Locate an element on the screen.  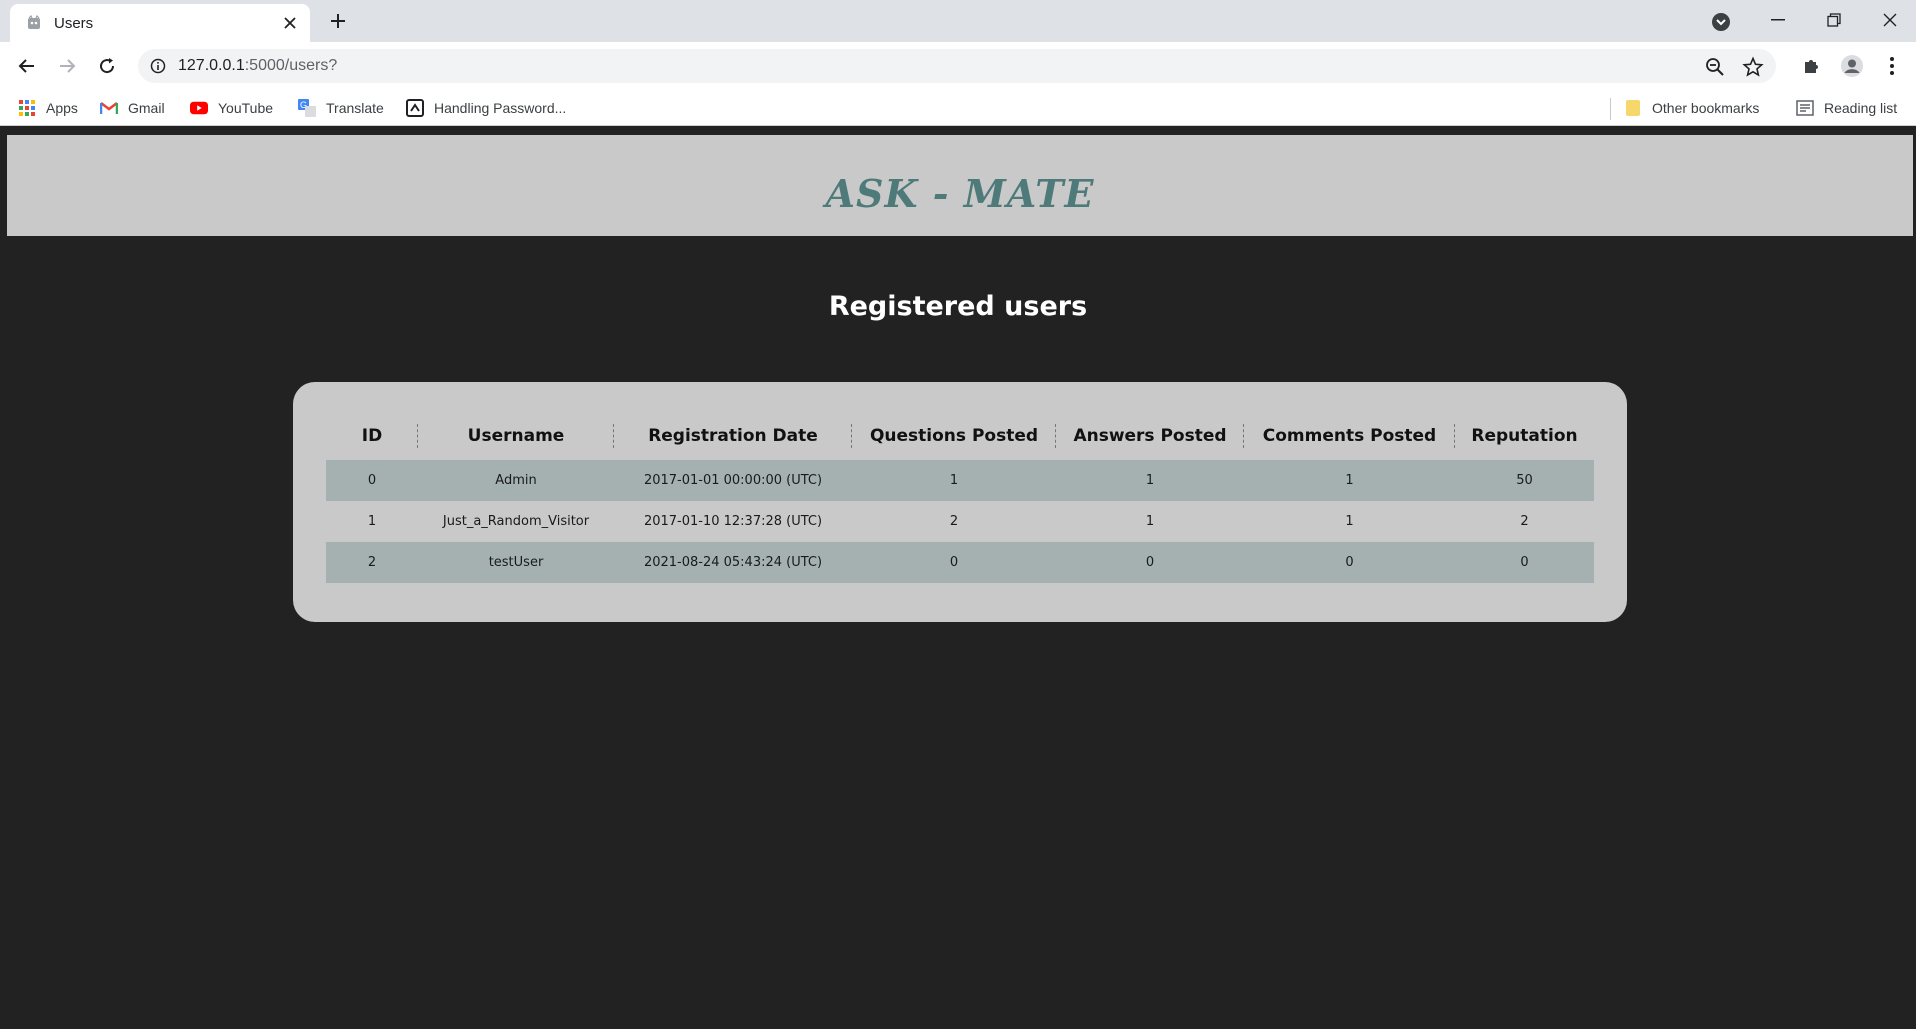
cell-answers-posted: 0 is located at coordinates (1150, 562).